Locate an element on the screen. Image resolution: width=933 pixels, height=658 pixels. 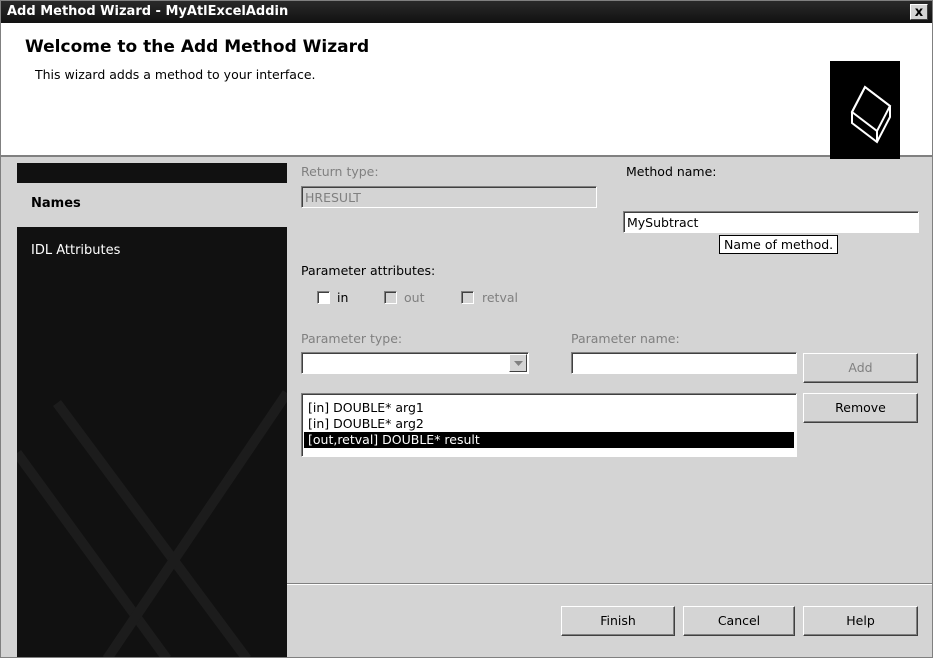
footer-divider is located at coordinates (609, 584).